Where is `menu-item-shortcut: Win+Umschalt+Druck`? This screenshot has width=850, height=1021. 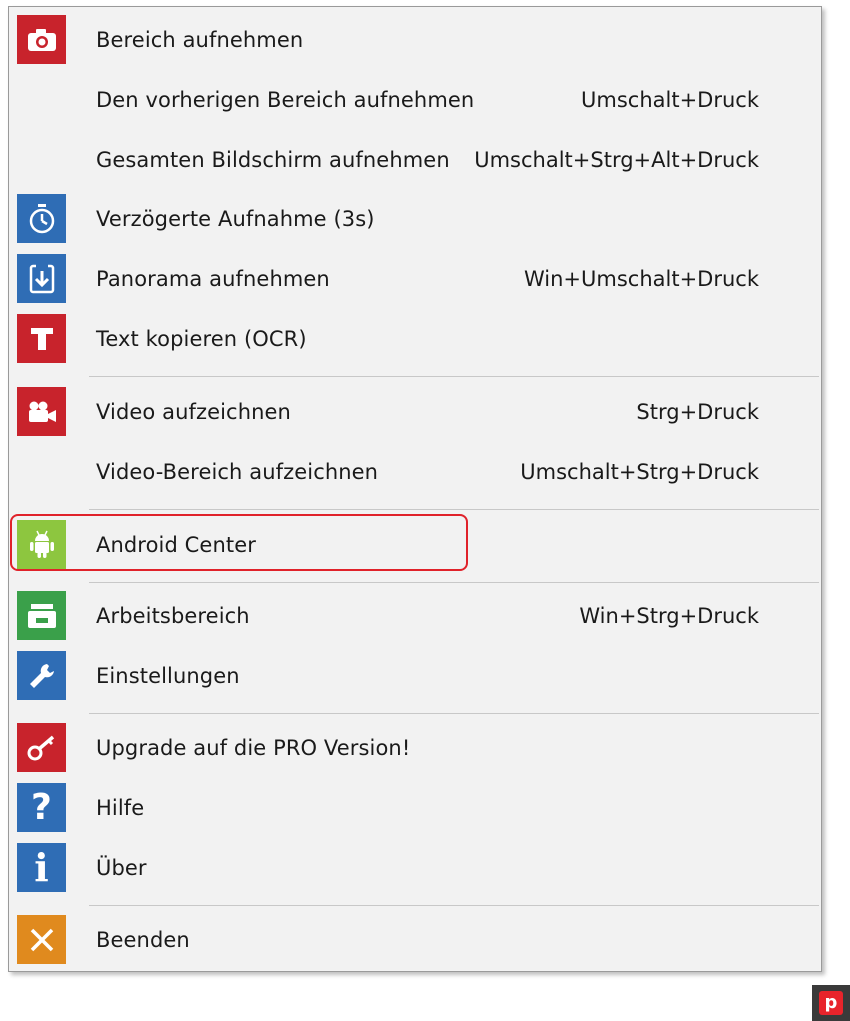
menu-item-shortcut: Win+Umschalt+Druck is located at coordinates (641, 279).